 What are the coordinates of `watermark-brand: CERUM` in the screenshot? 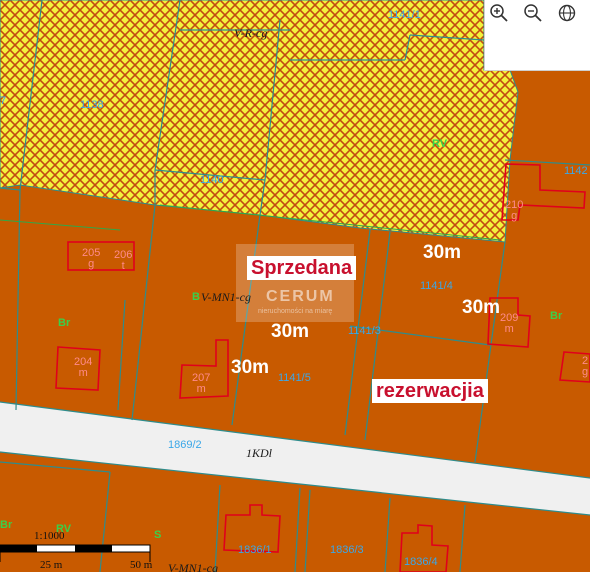 It's located at (300, 296).